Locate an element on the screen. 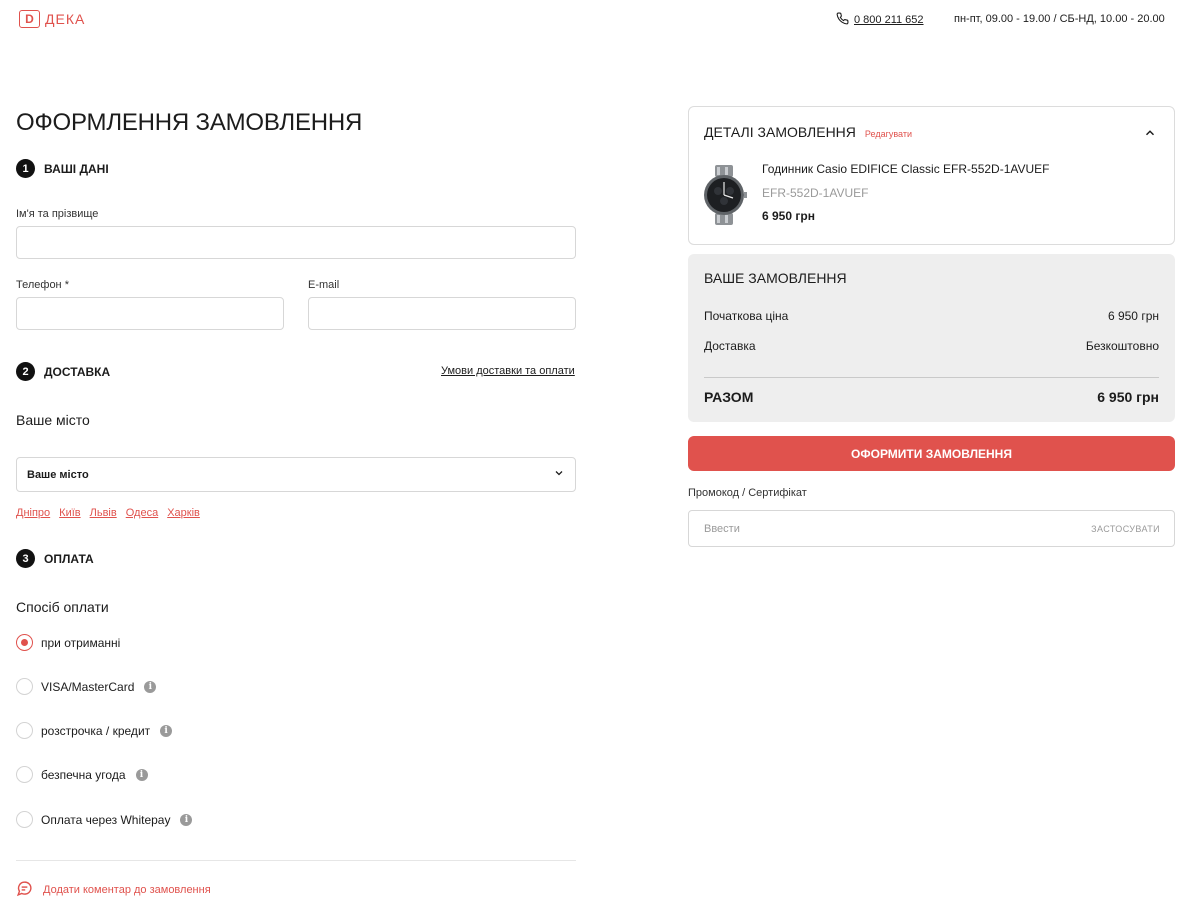  payment-method-title: Спосіб оплати is located at coordinates (62, 607).